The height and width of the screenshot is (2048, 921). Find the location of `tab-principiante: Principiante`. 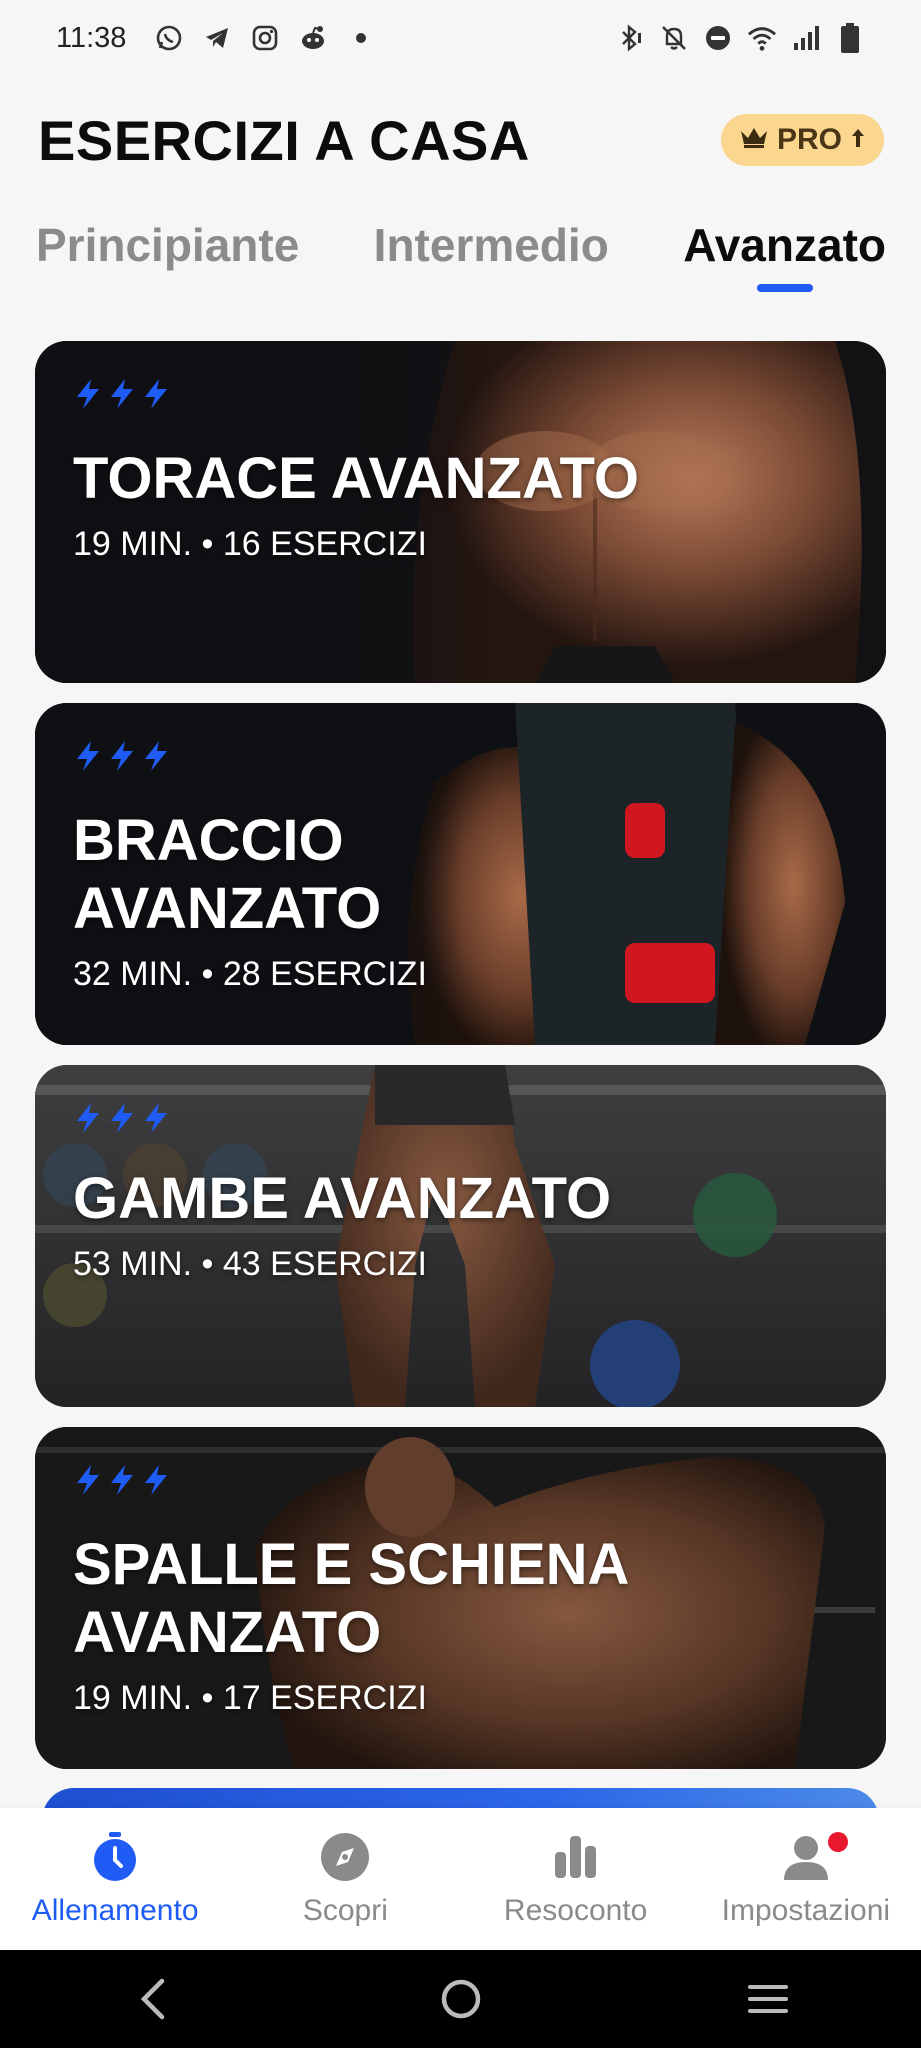

tab-principiante: Principiante is located at coordinates (167, 245).